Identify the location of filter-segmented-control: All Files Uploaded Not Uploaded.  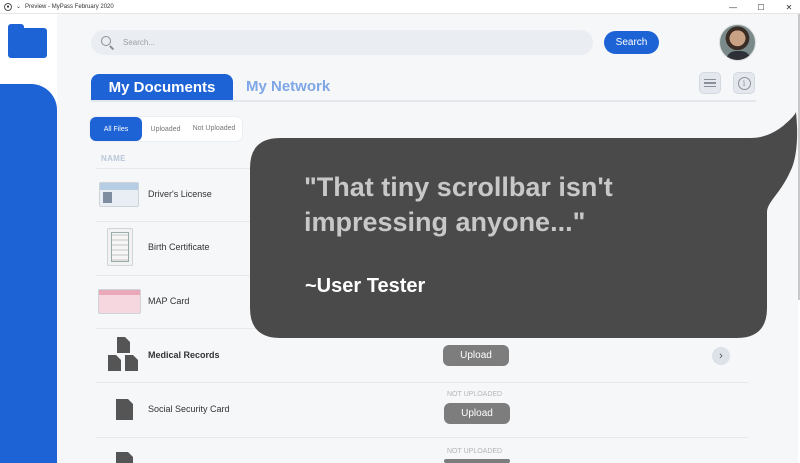
(166, 129).